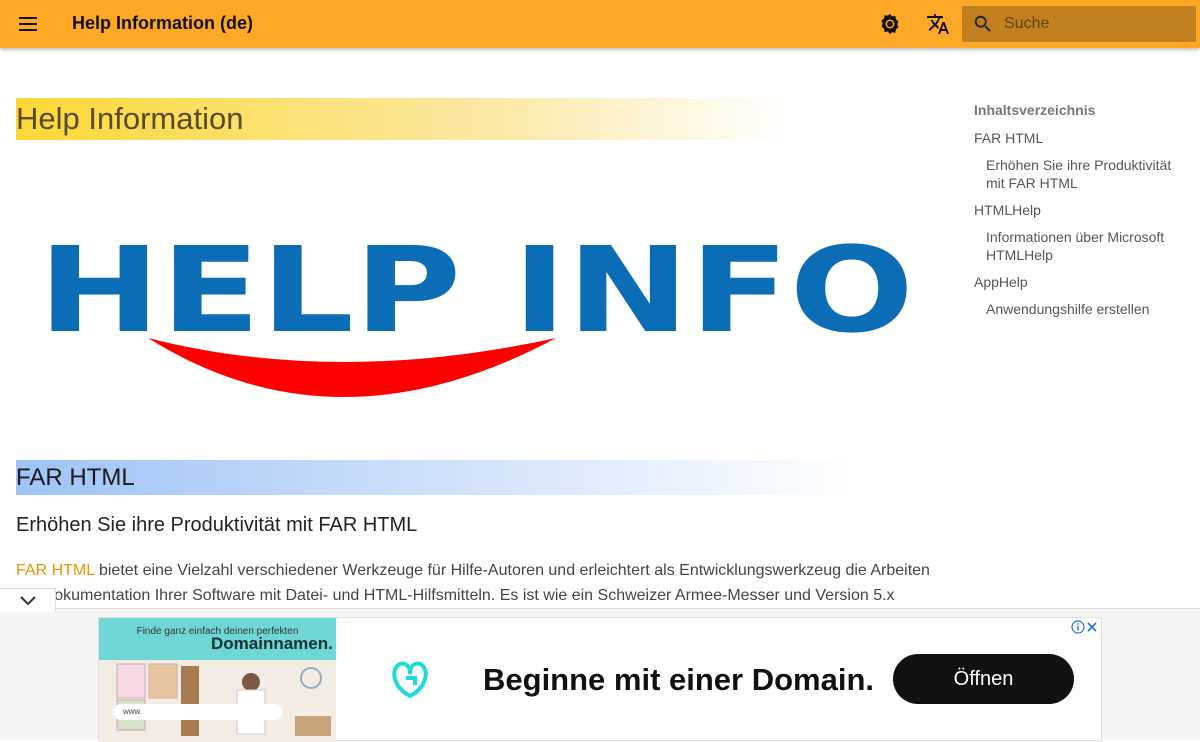  I want to click on toc-title: Inhaltsverzeichnis, so click(1035, 110).